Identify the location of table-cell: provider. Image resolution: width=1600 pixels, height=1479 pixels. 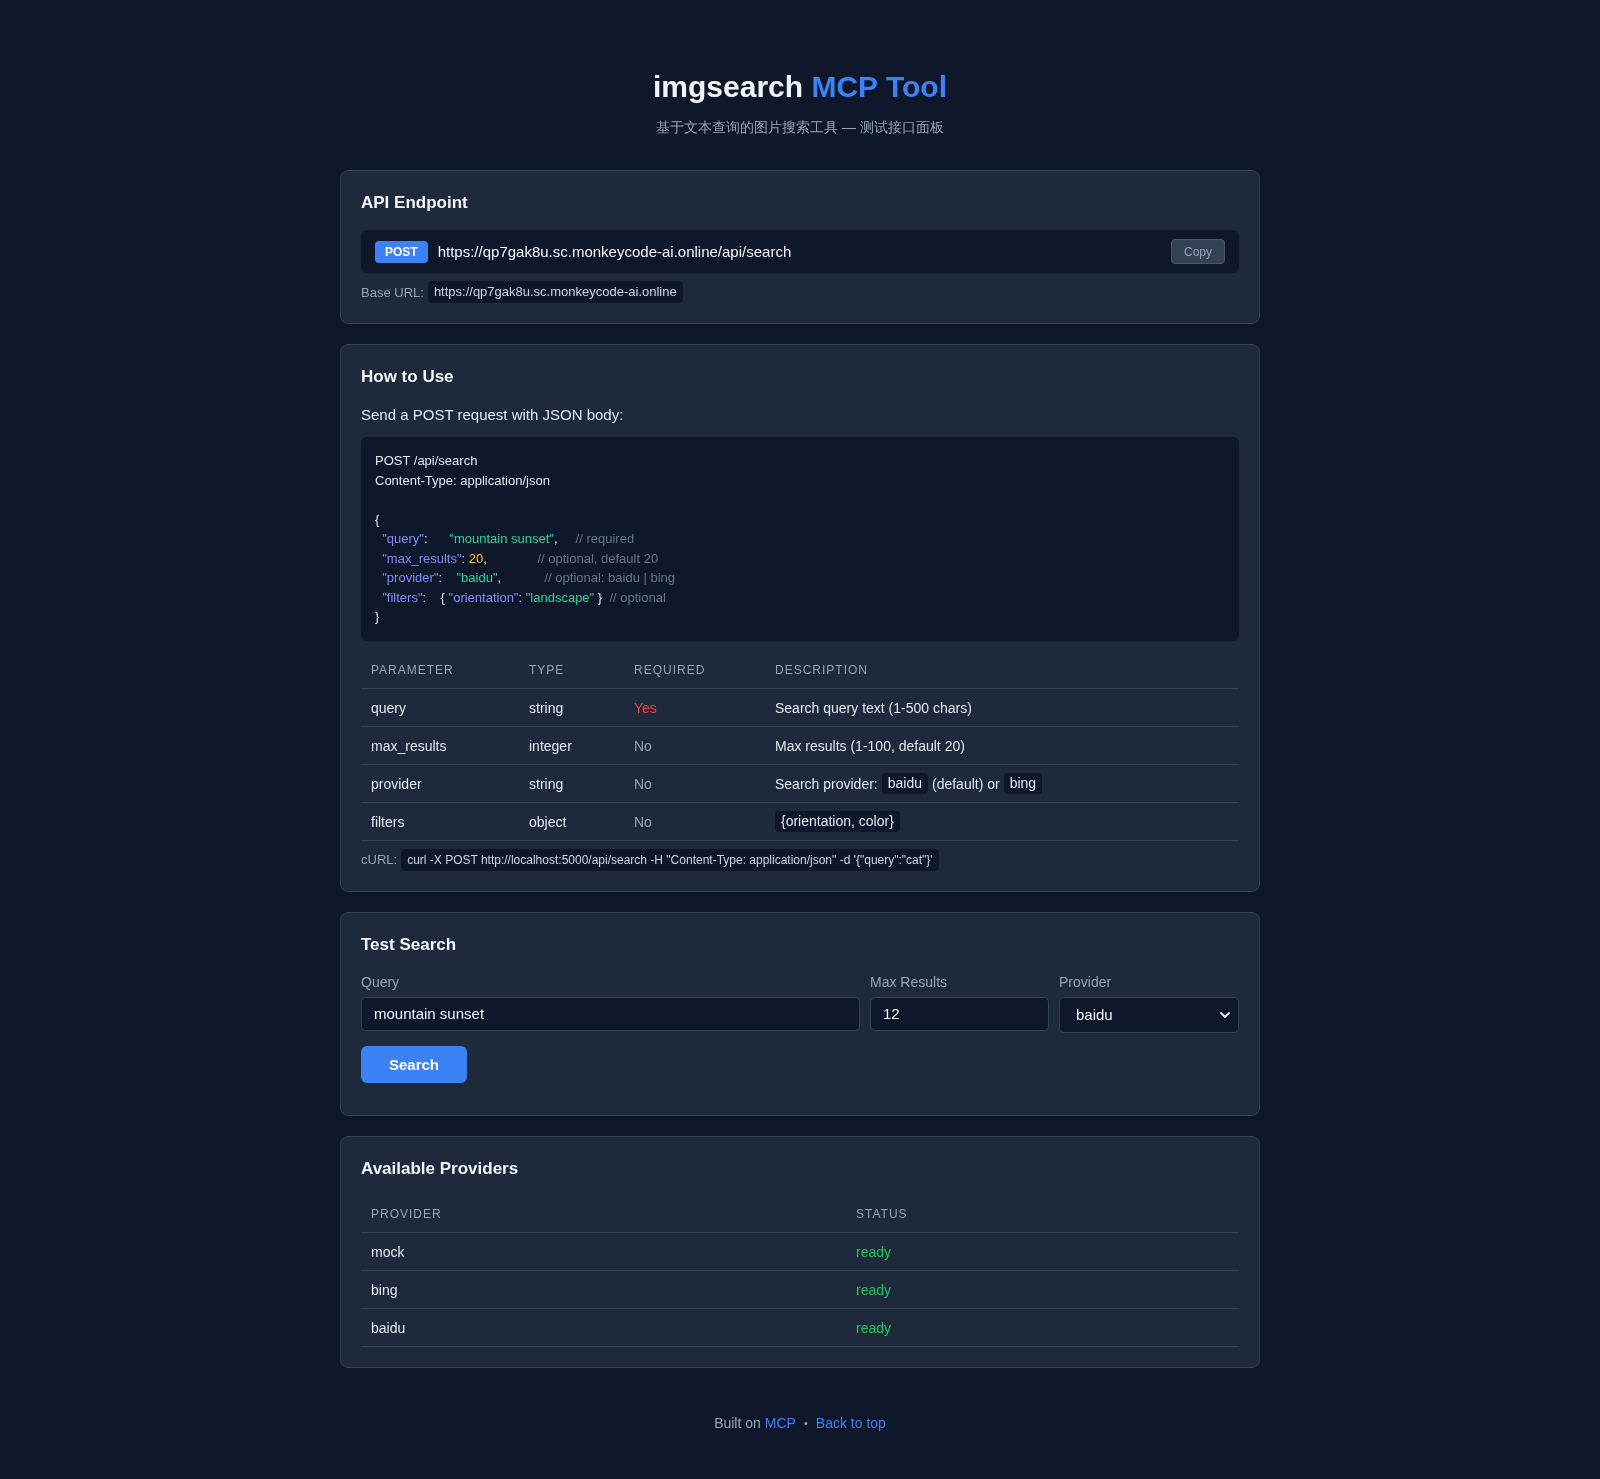
(440, 783).